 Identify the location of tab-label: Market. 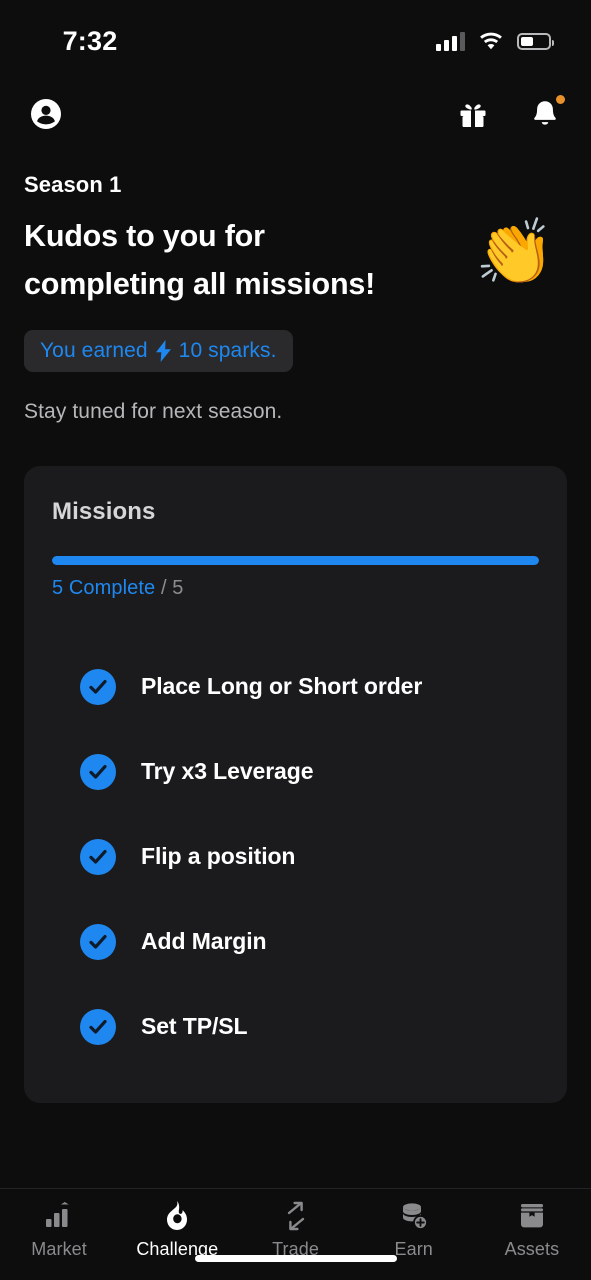
(59, 1249).